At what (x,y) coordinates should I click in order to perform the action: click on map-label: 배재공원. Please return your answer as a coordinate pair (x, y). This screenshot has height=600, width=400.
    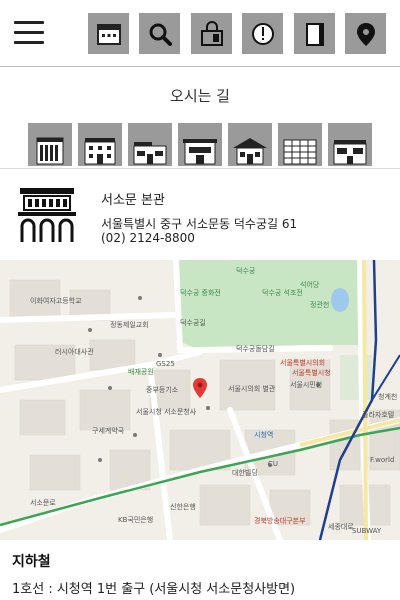
    Looking at the image, I should click on (141, 372).